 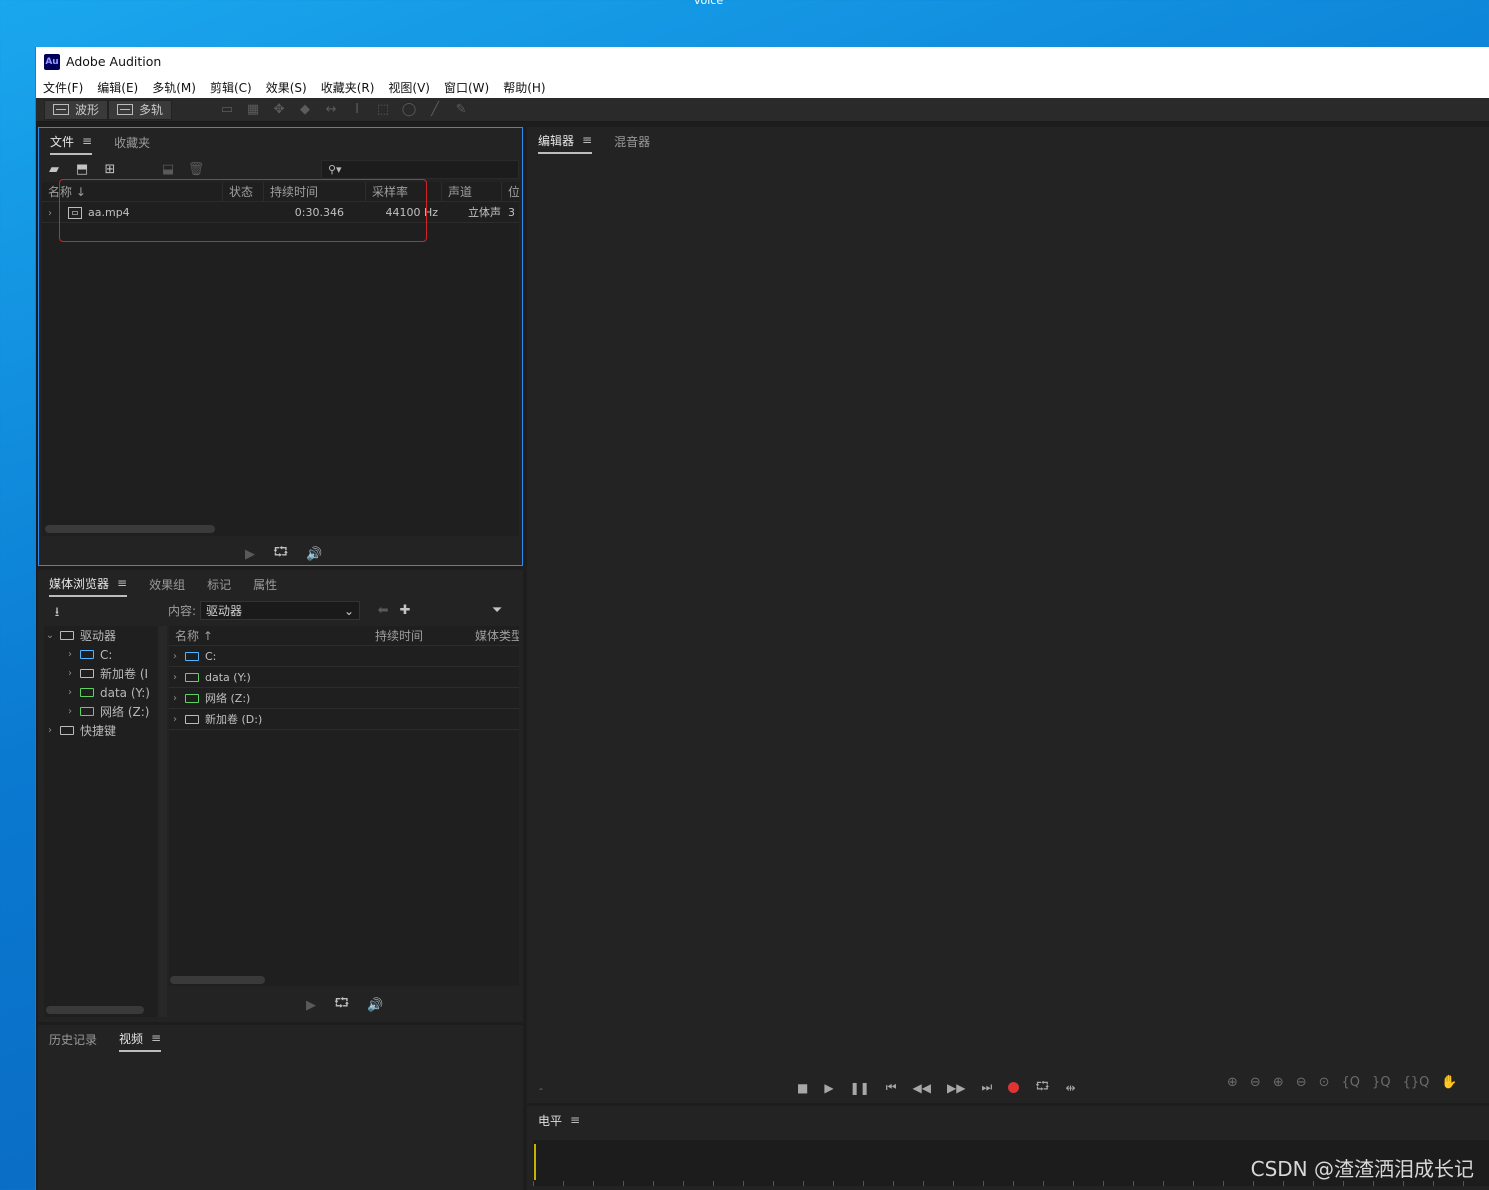 What do you see at coordinates (88, 584) in the screenshot?
I see `tab-media-browser: 媒体浏览器 ≡` at bounding box center [88, 584].